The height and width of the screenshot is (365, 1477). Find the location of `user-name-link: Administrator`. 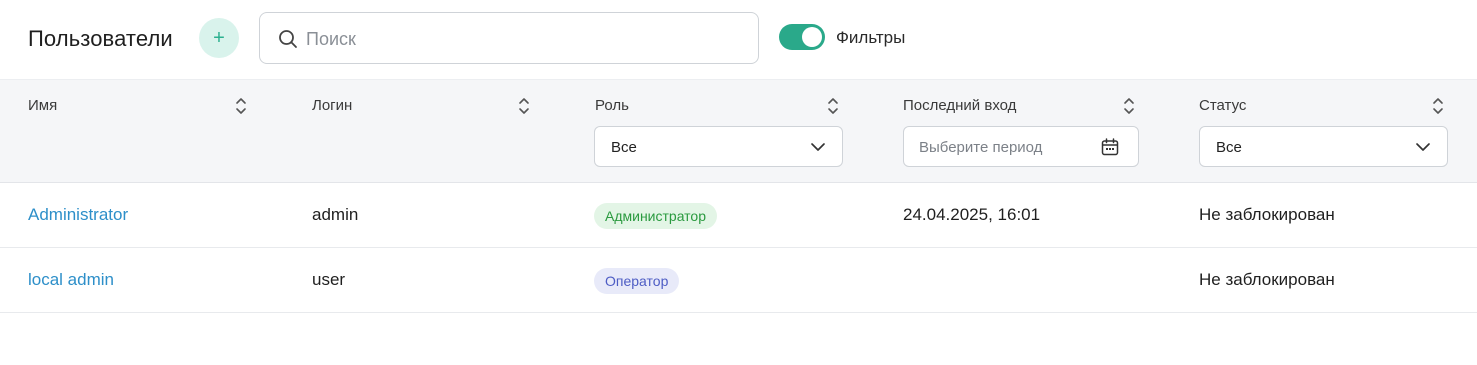

user-name-link: Administrator is located at coordinates (78, 215).